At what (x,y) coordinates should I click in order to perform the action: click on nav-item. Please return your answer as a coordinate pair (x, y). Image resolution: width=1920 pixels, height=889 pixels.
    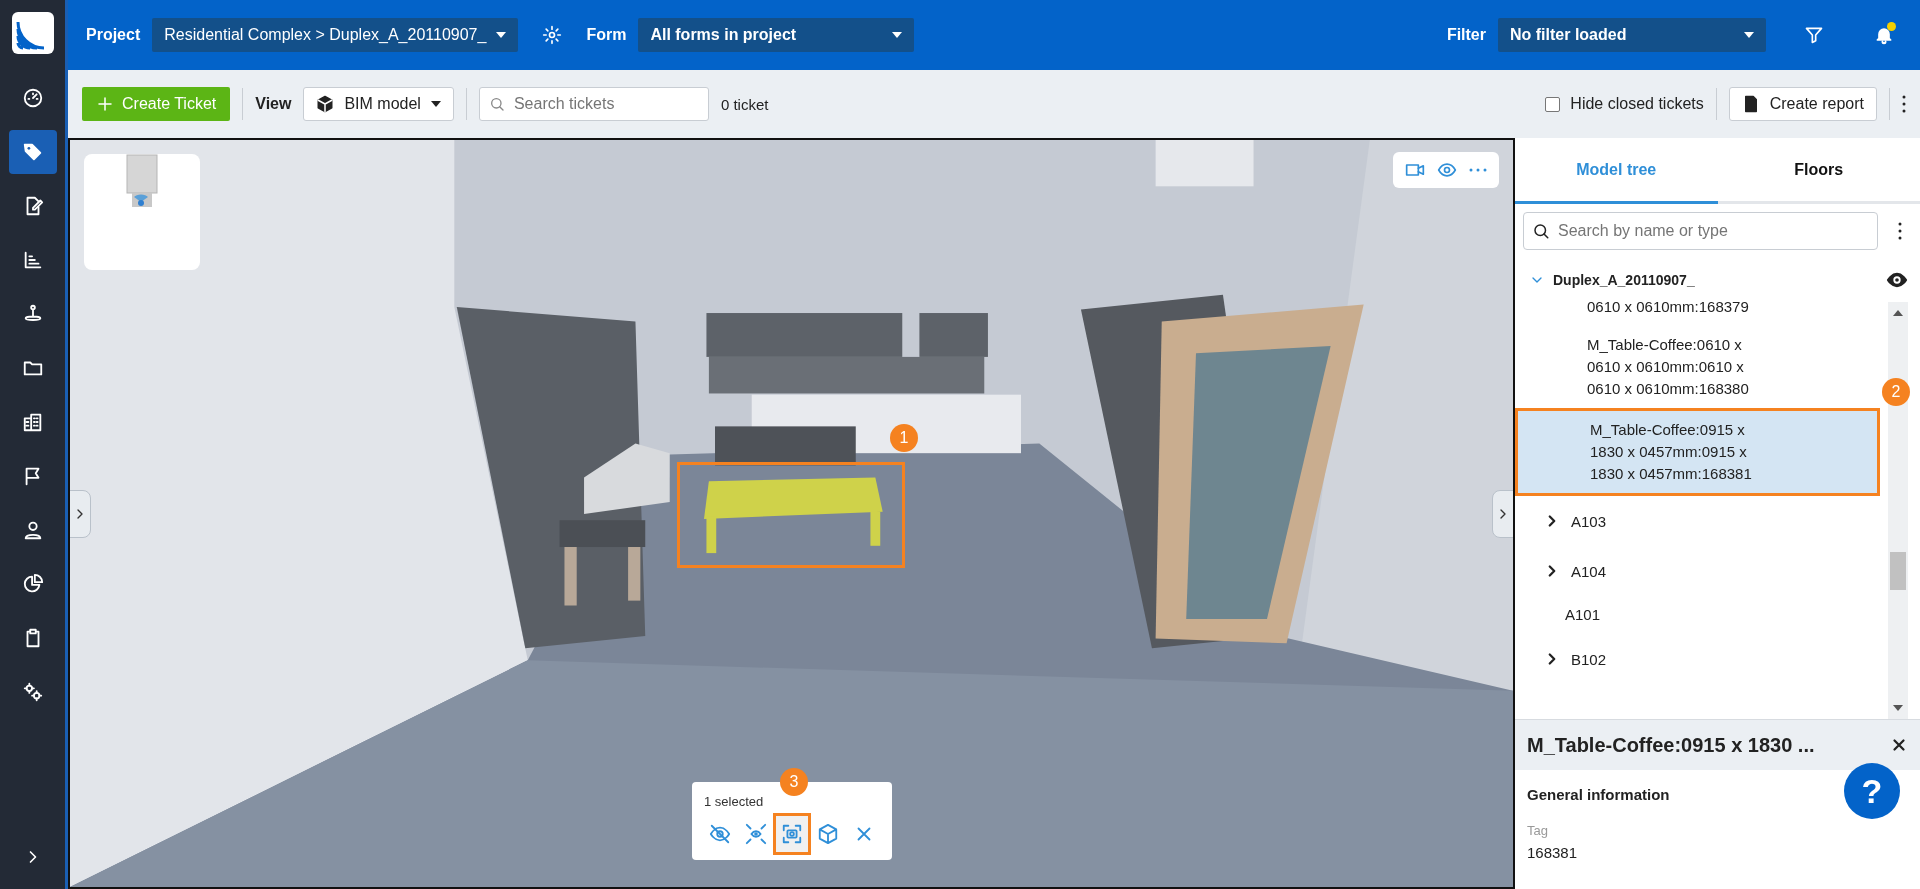
    Looking at the image, I should click on (32, 152).